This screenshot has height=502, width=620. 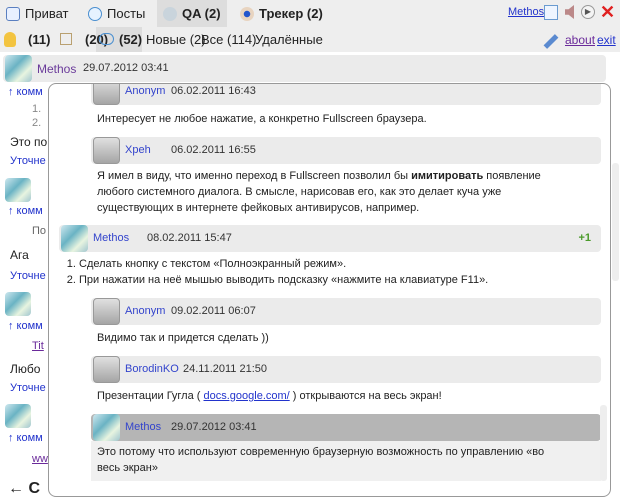 What do you see at coordinates (346, 150) in the screenshot?
I see `comment-header: Xpeh 06.02.2011 16:55` at bounding box center [346, 150].